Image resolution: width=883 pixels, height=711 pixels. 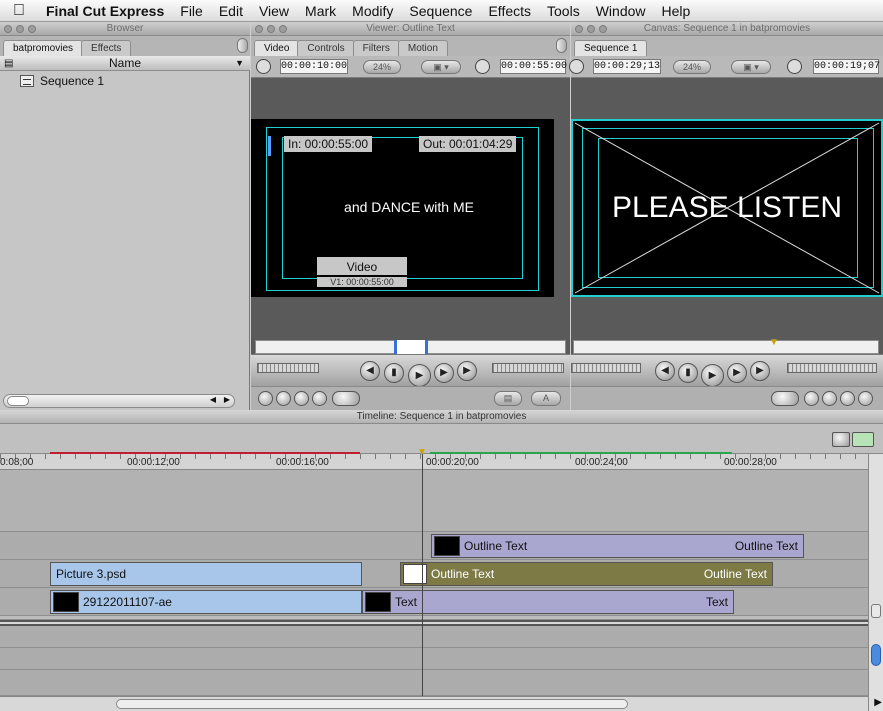 I want to click on canvas-transport-controls: ◀ ▮ ▶ ▶ ▶, so click(x=727, y=372).